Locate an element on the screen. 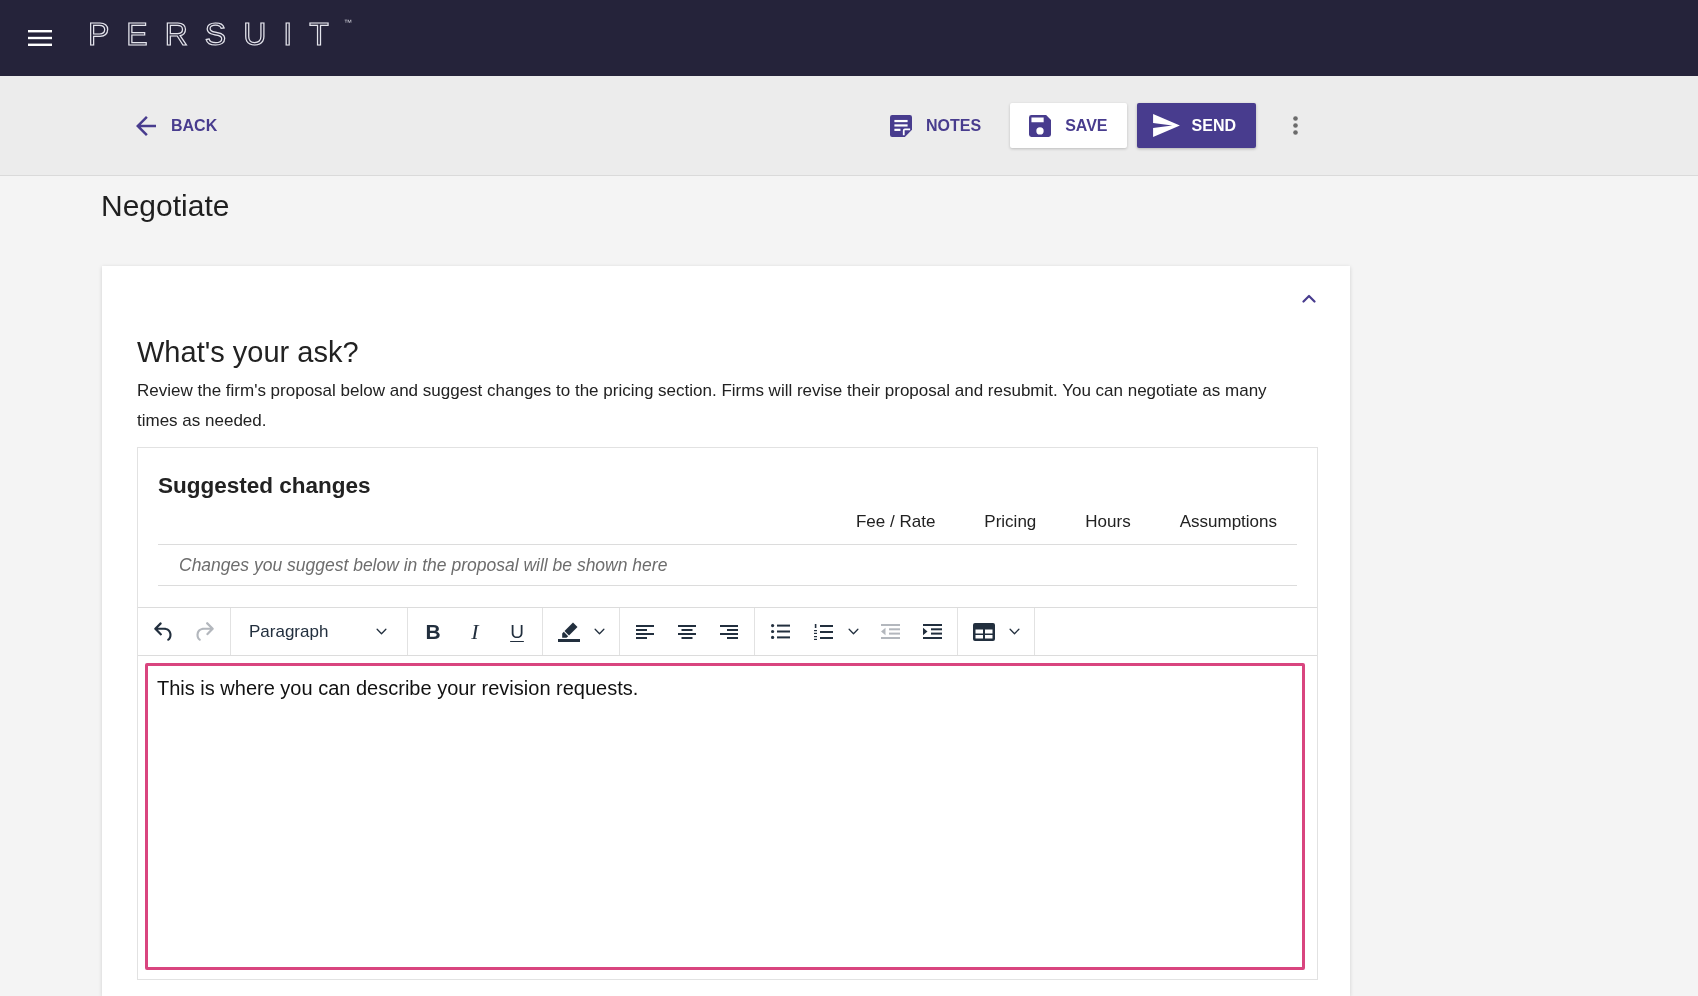  align-center-icon is located at coordinates (687, 631).